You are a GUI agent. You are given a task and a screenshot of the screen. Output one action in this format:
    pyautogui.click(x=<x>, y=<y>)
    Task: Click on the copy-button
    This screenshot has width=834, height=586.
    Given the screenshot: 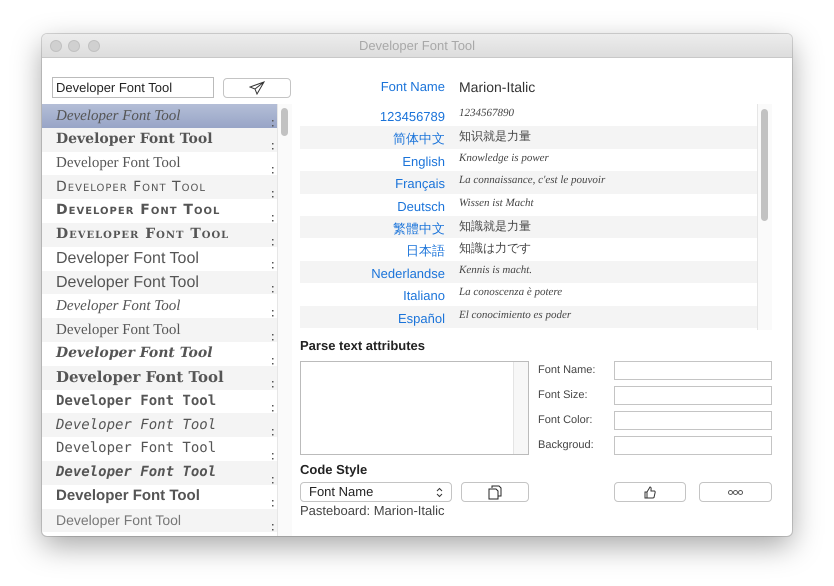 What is the action you would take?
    pyautogui.click(x=495, y=492)
    